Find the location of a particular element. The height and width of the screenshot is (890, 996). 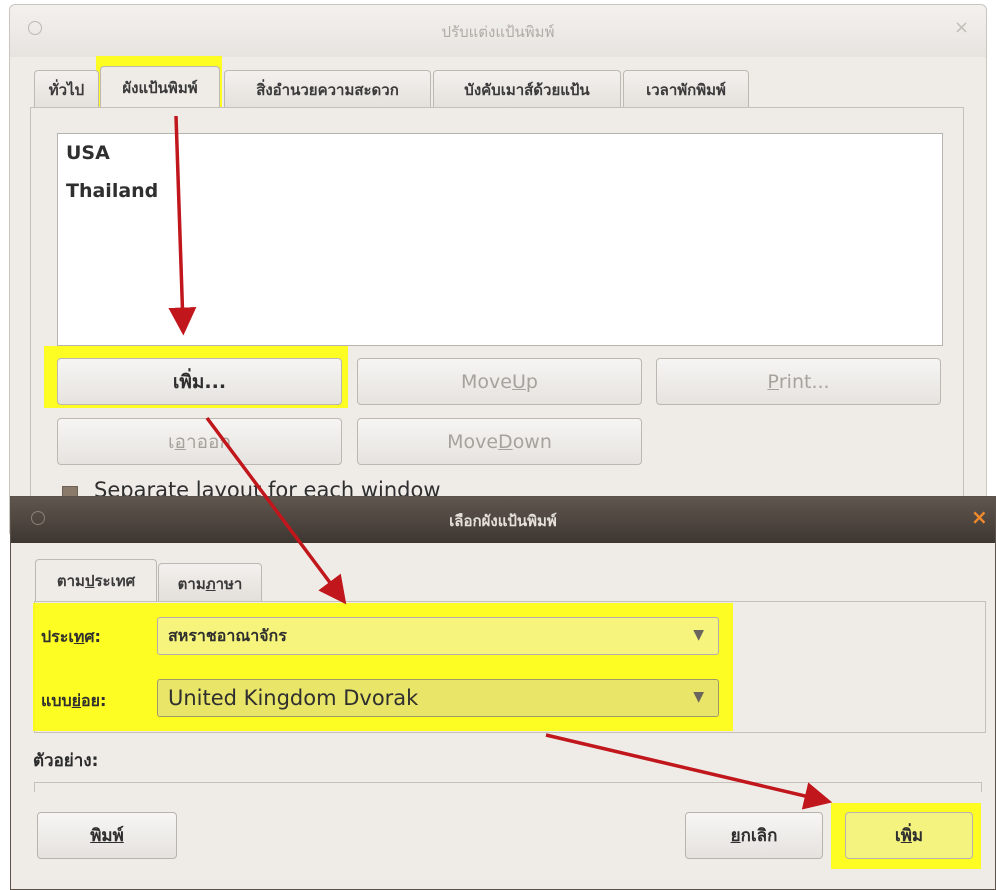

tab-accessibility: สิ่งอำนวยความสะดวก is located at coordinates (327, 89).